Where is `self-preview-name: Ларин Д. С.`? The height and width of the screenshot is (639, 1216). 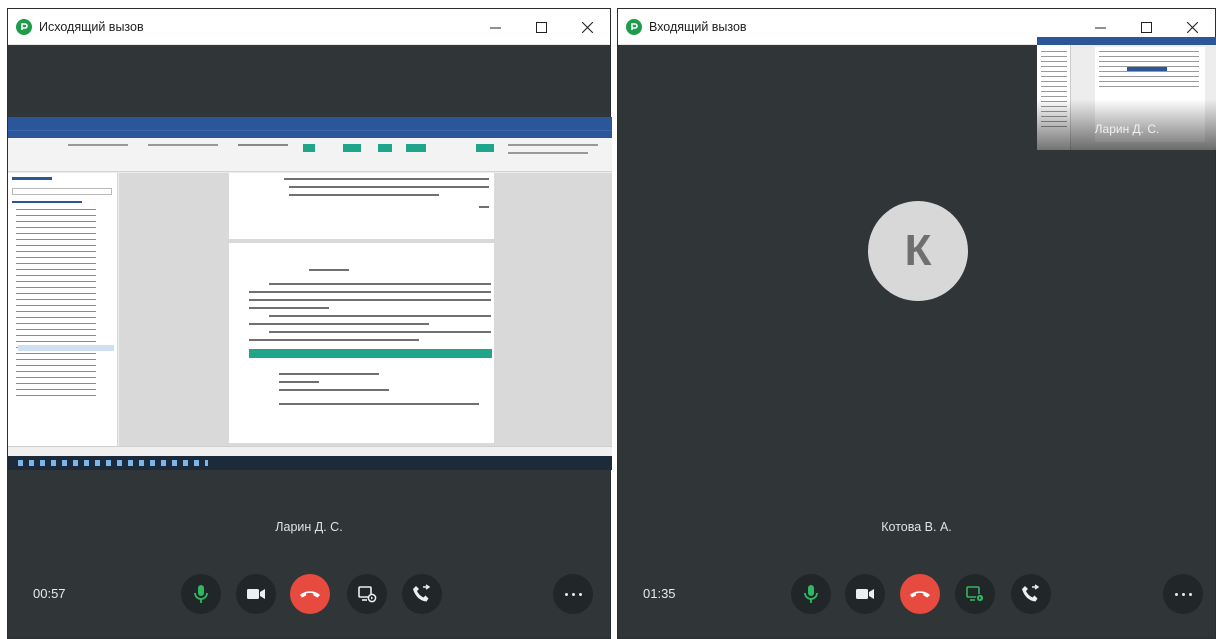 self-preview-name: Ларин Д. С. is located at coordinates (1127, 129).